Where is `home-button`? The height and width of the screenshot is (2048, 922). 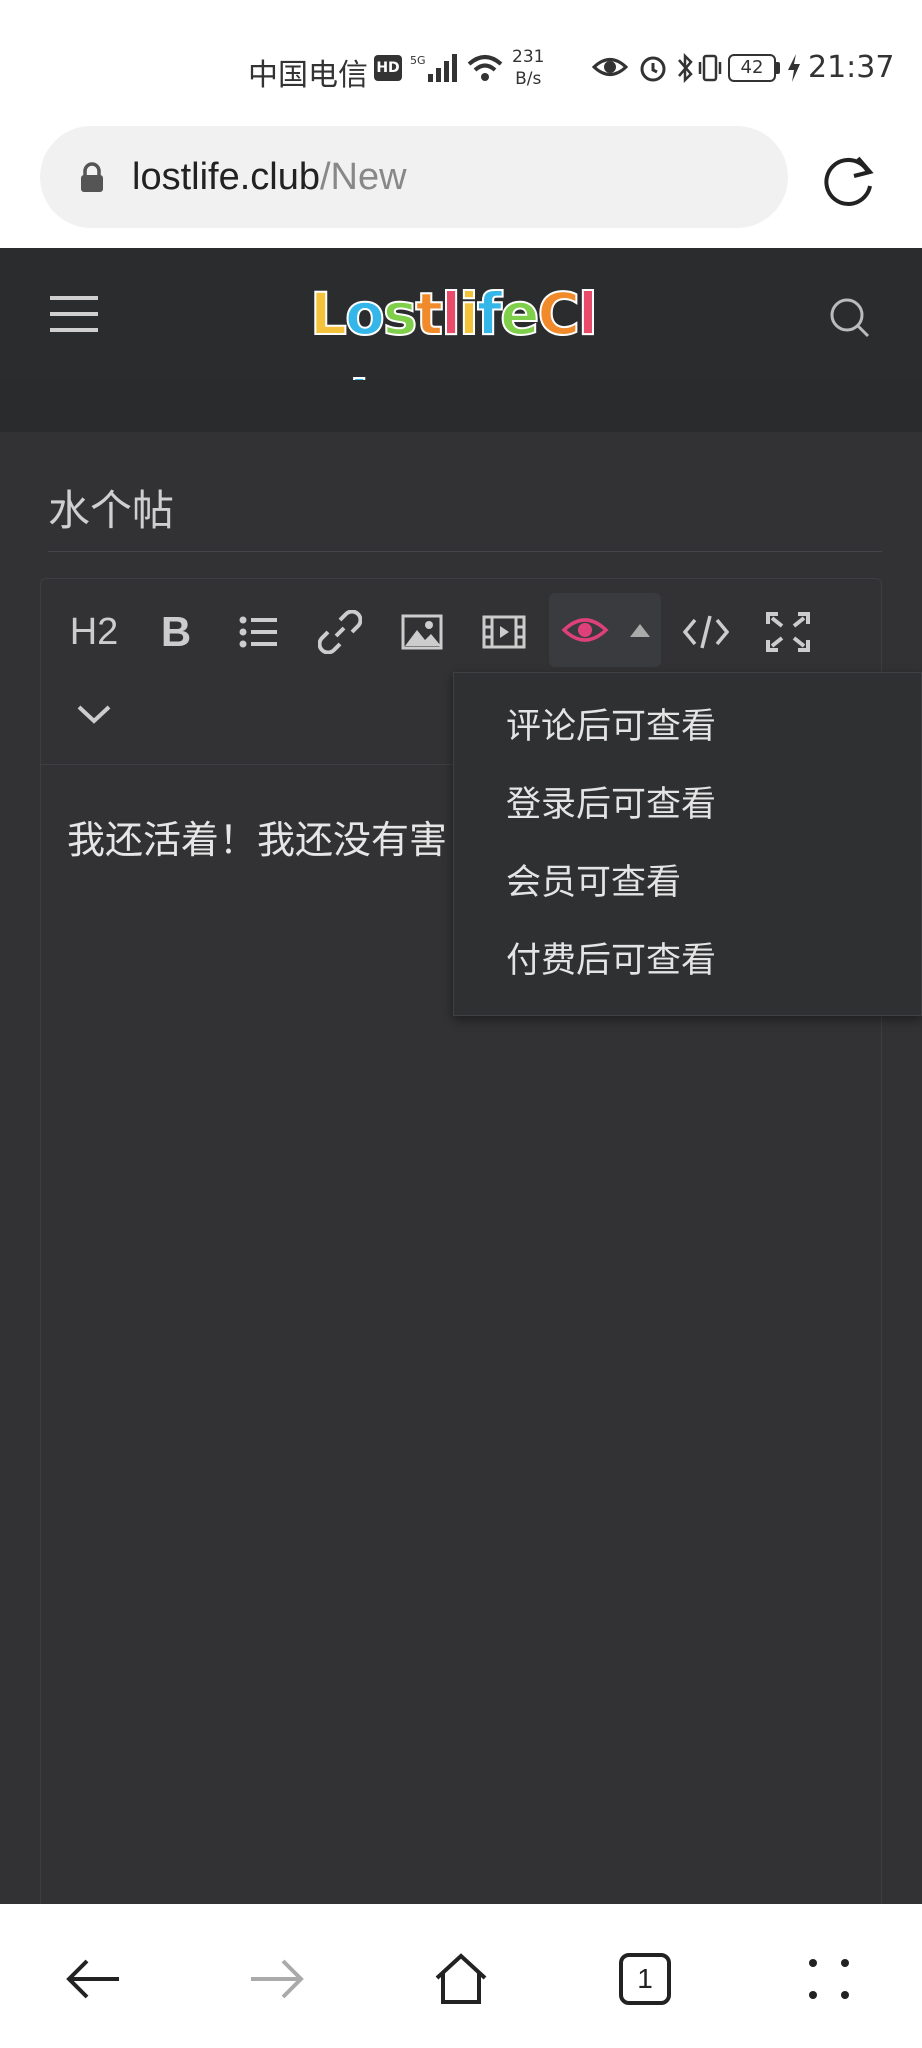 home-button is located at coordinates (461, 1979).